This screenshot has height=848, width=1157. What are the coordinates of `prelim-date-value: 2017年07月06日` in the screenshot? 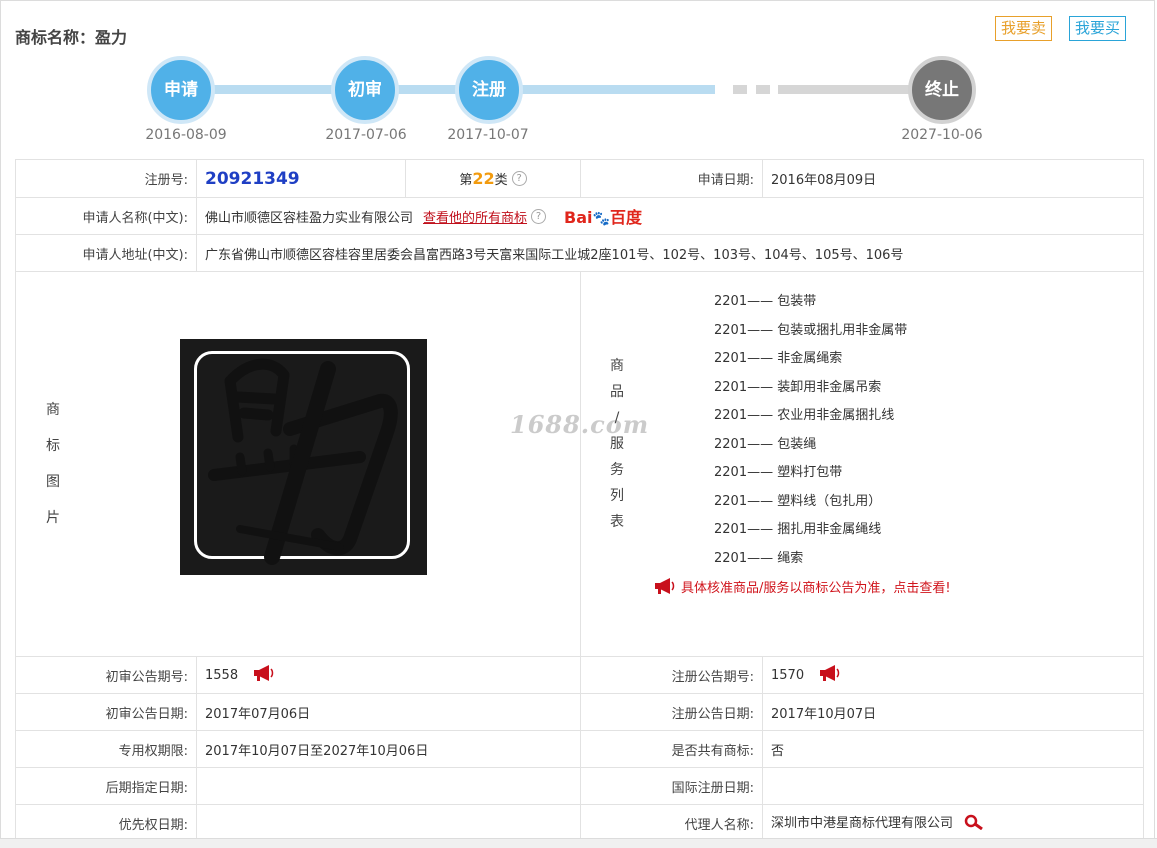 It's located at (388, 712).